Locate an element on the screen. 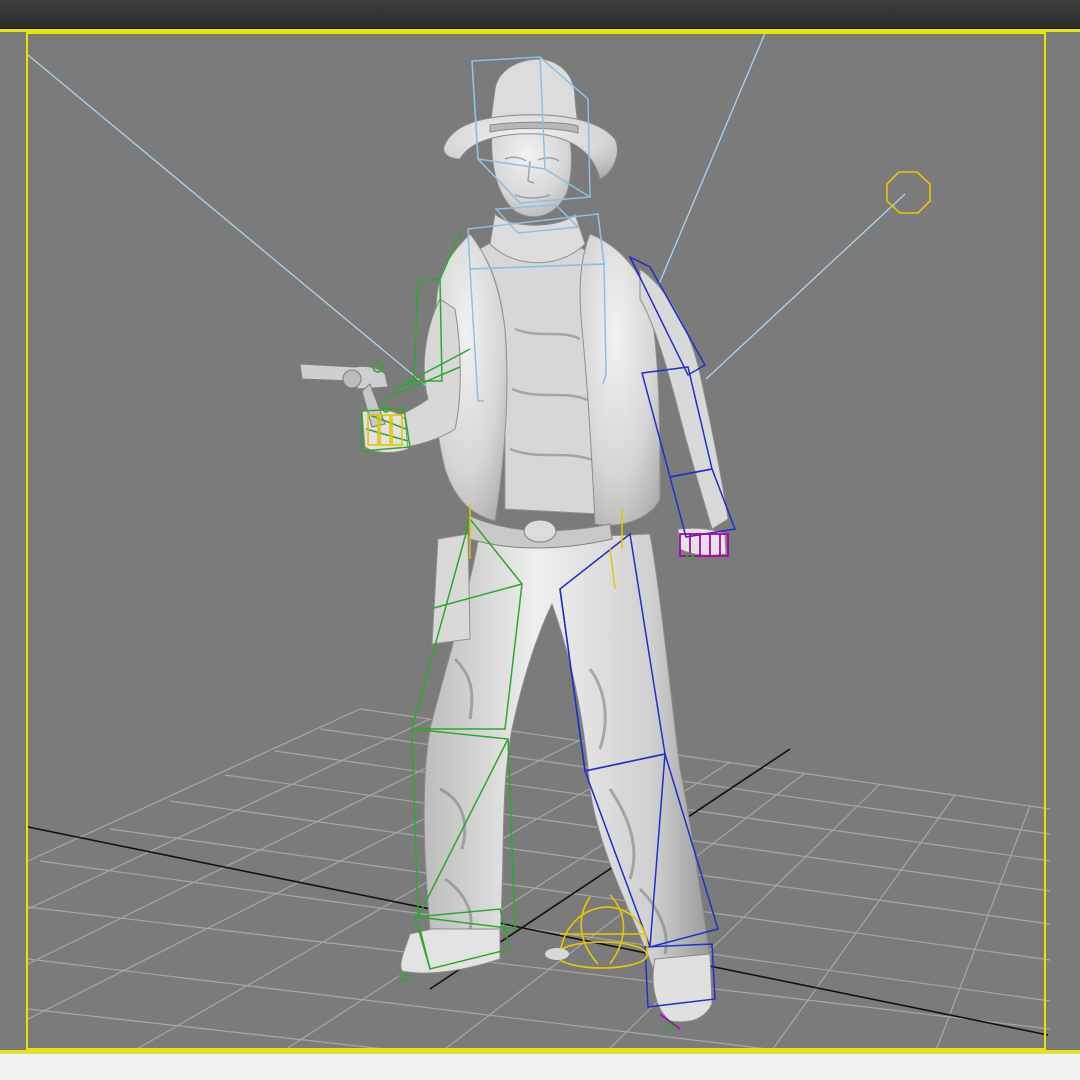  pivot-marker is located at coordinates (557, 954).